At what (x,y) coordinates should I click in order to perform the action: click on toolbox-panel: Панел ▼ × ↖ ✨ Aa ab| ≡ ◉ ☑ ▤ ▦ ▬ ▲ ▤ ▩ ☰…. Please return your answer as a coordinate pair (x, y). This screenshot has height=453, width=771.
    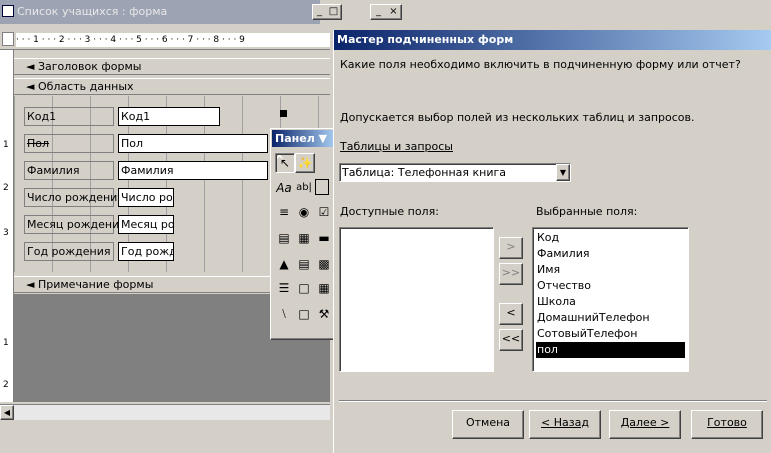
    Looking at the image, I should click on (303, 234).